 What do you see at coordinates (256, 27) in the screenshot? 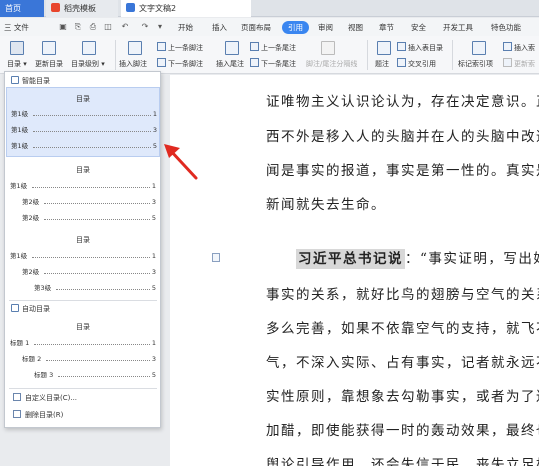
I see `menu-layout: 页面布局` at bounding box center [256, 27].